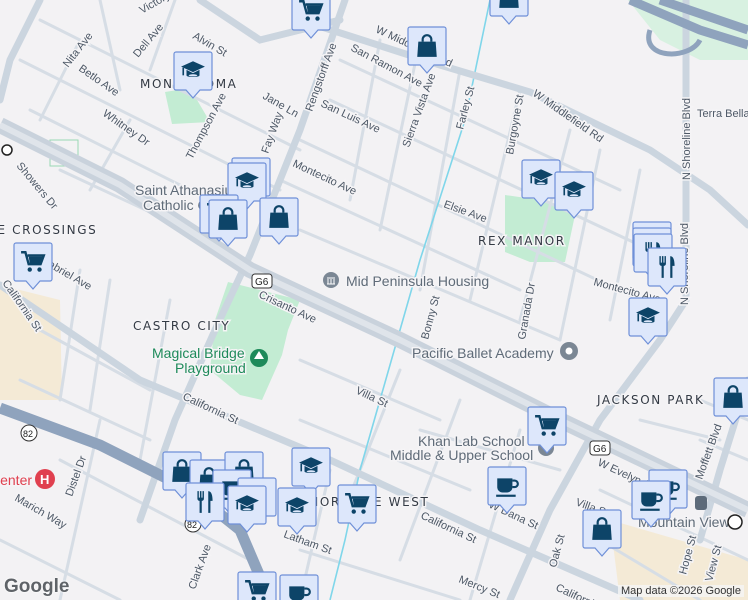 The image size is (748, 600). What do you see at coordinates (372, 397) in the screenshot?
I see `street-label: Villa St` at bounding box center [372, 397].